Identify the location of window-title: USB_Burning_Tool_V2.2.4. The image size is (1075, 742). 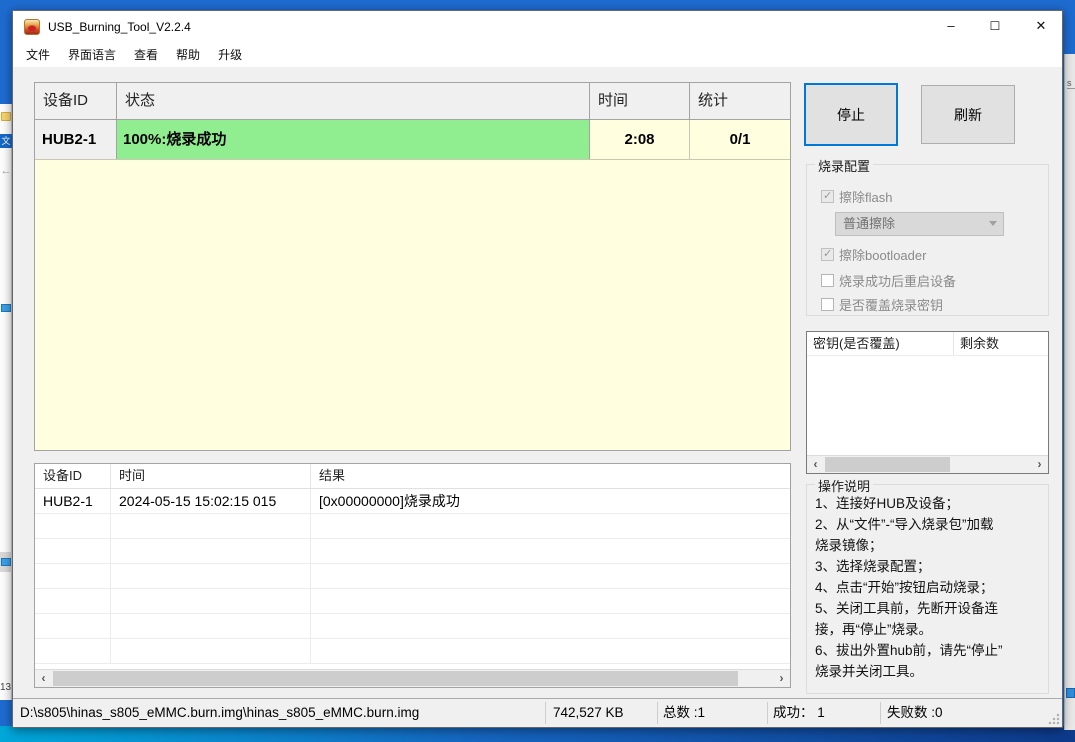
(119, 27).